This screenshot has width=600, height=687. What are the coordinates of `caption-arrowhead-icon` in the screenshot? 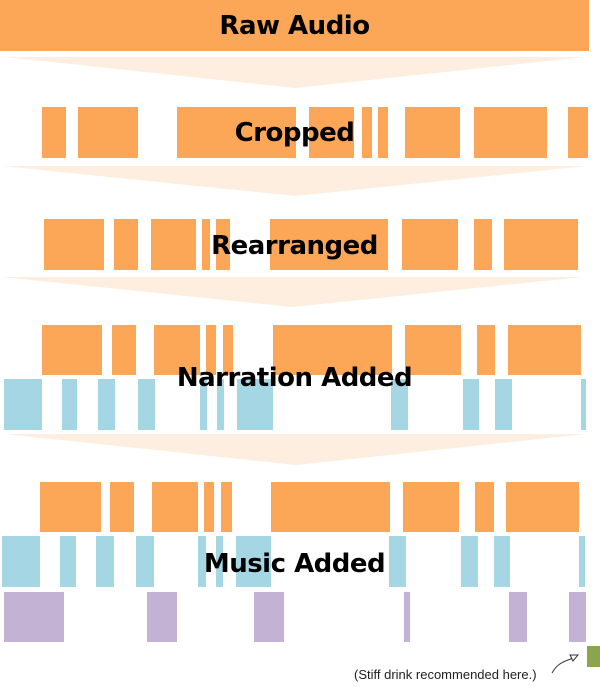 It's located at (574, 658).